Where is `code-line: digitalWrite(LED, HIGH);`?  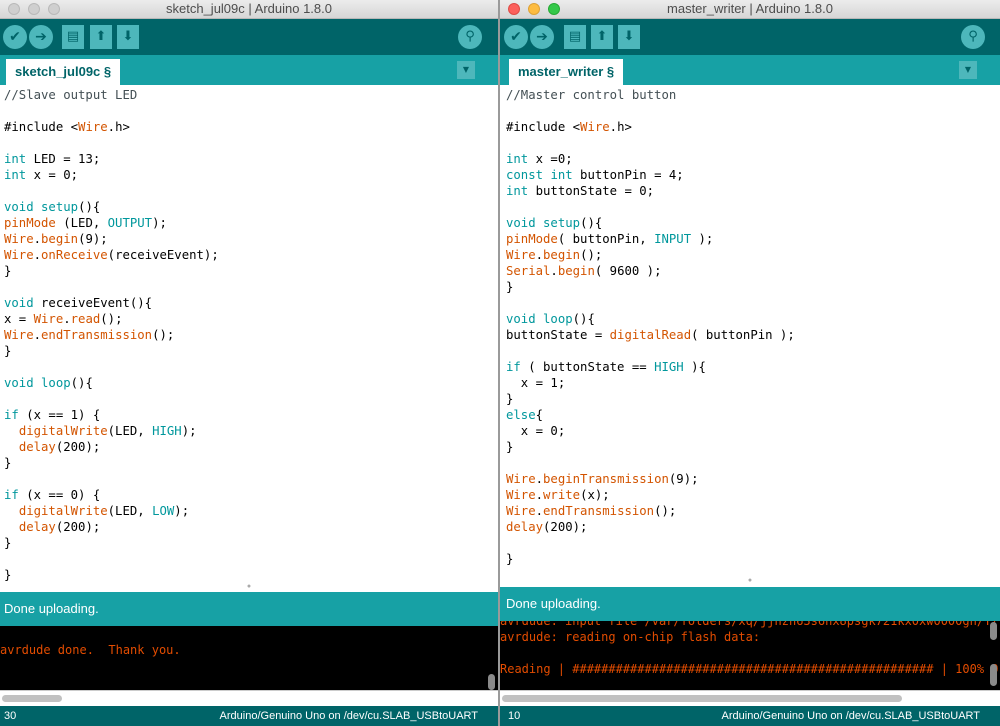 code-line: digitalWrite(LED, HIGH); is located at coordinates (251, 431).